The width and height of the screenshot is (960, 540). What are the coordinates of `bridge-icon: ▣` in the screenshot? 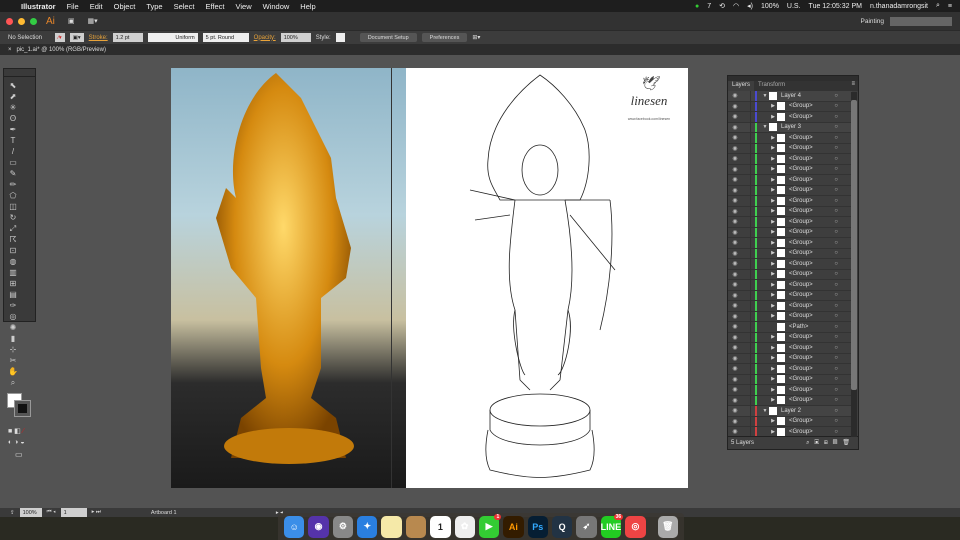 It's located at (71, 21).